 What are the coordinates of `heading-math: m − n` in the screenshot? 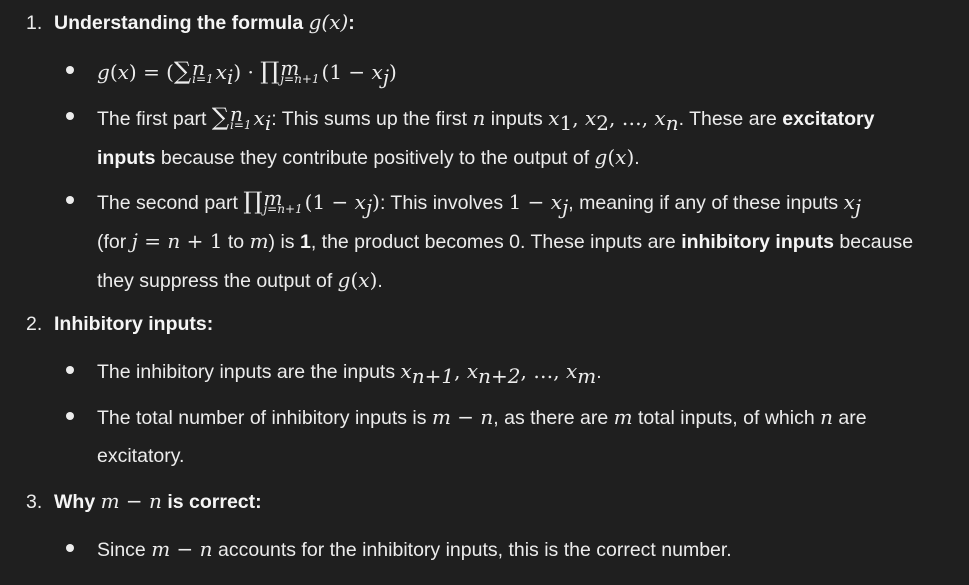 It's located at (131, 501).